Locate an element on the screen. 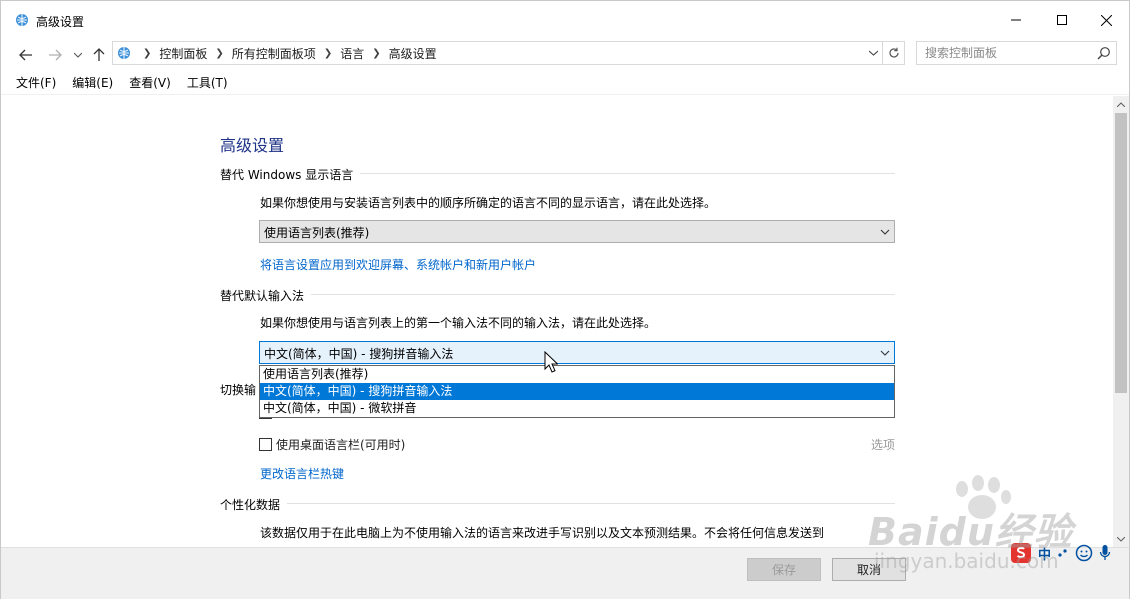 The height and width of the screenshot is (599, 1130). up-button is located at coordinates (99, 55).